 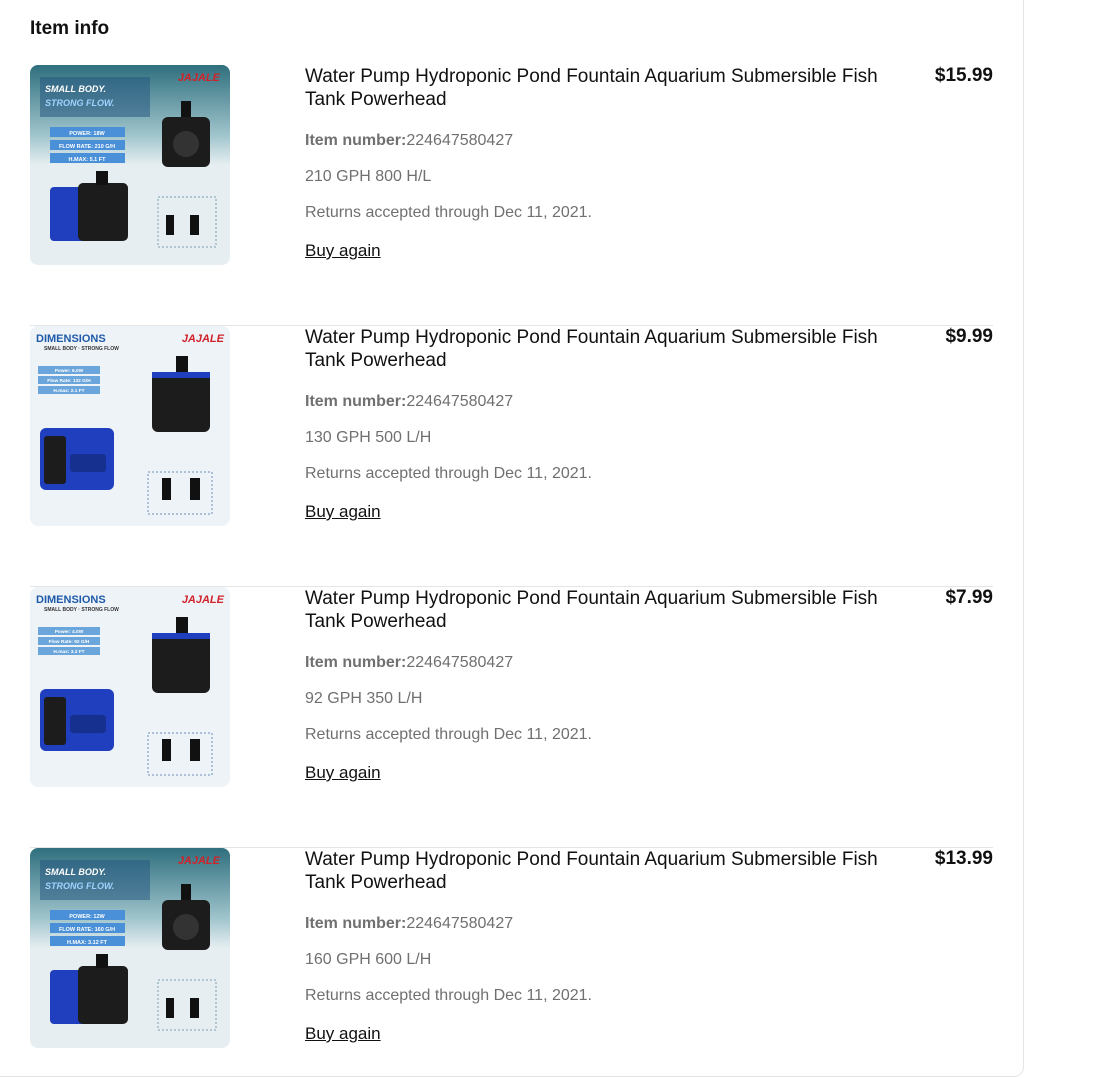 What do you see at coordinates (963, 75) in the screenshot?
I see `item-price: $15.99` at bounding box center [963, 75].